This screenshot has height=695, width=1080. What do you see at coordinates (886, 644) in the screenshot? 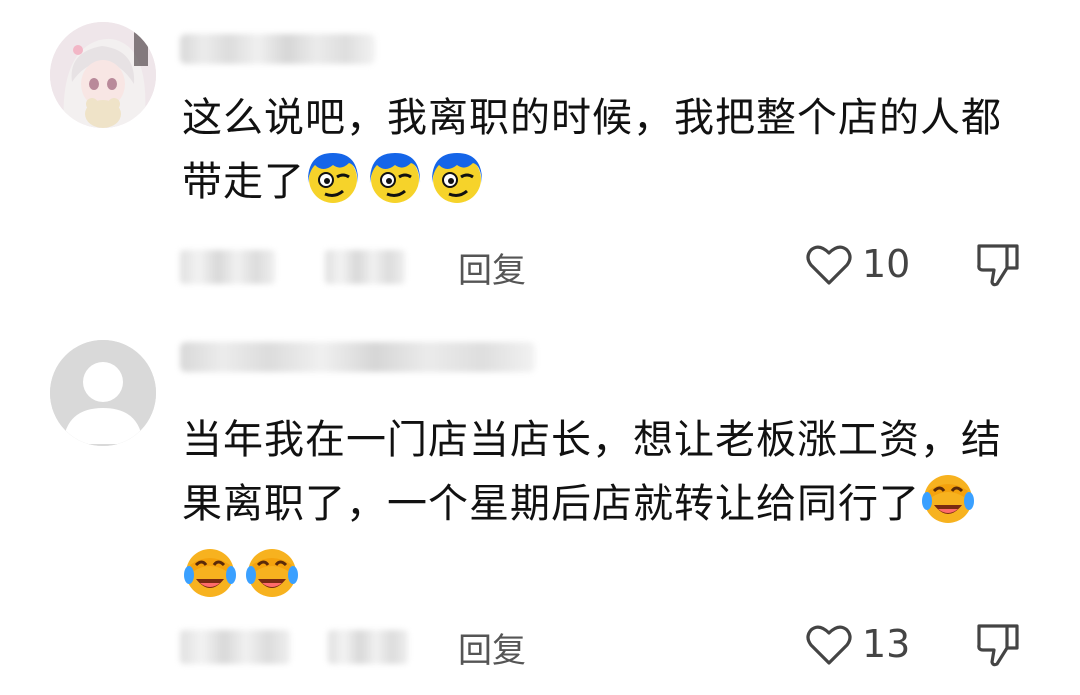
I see `like-count: 13` at bounding box center [886, 644].